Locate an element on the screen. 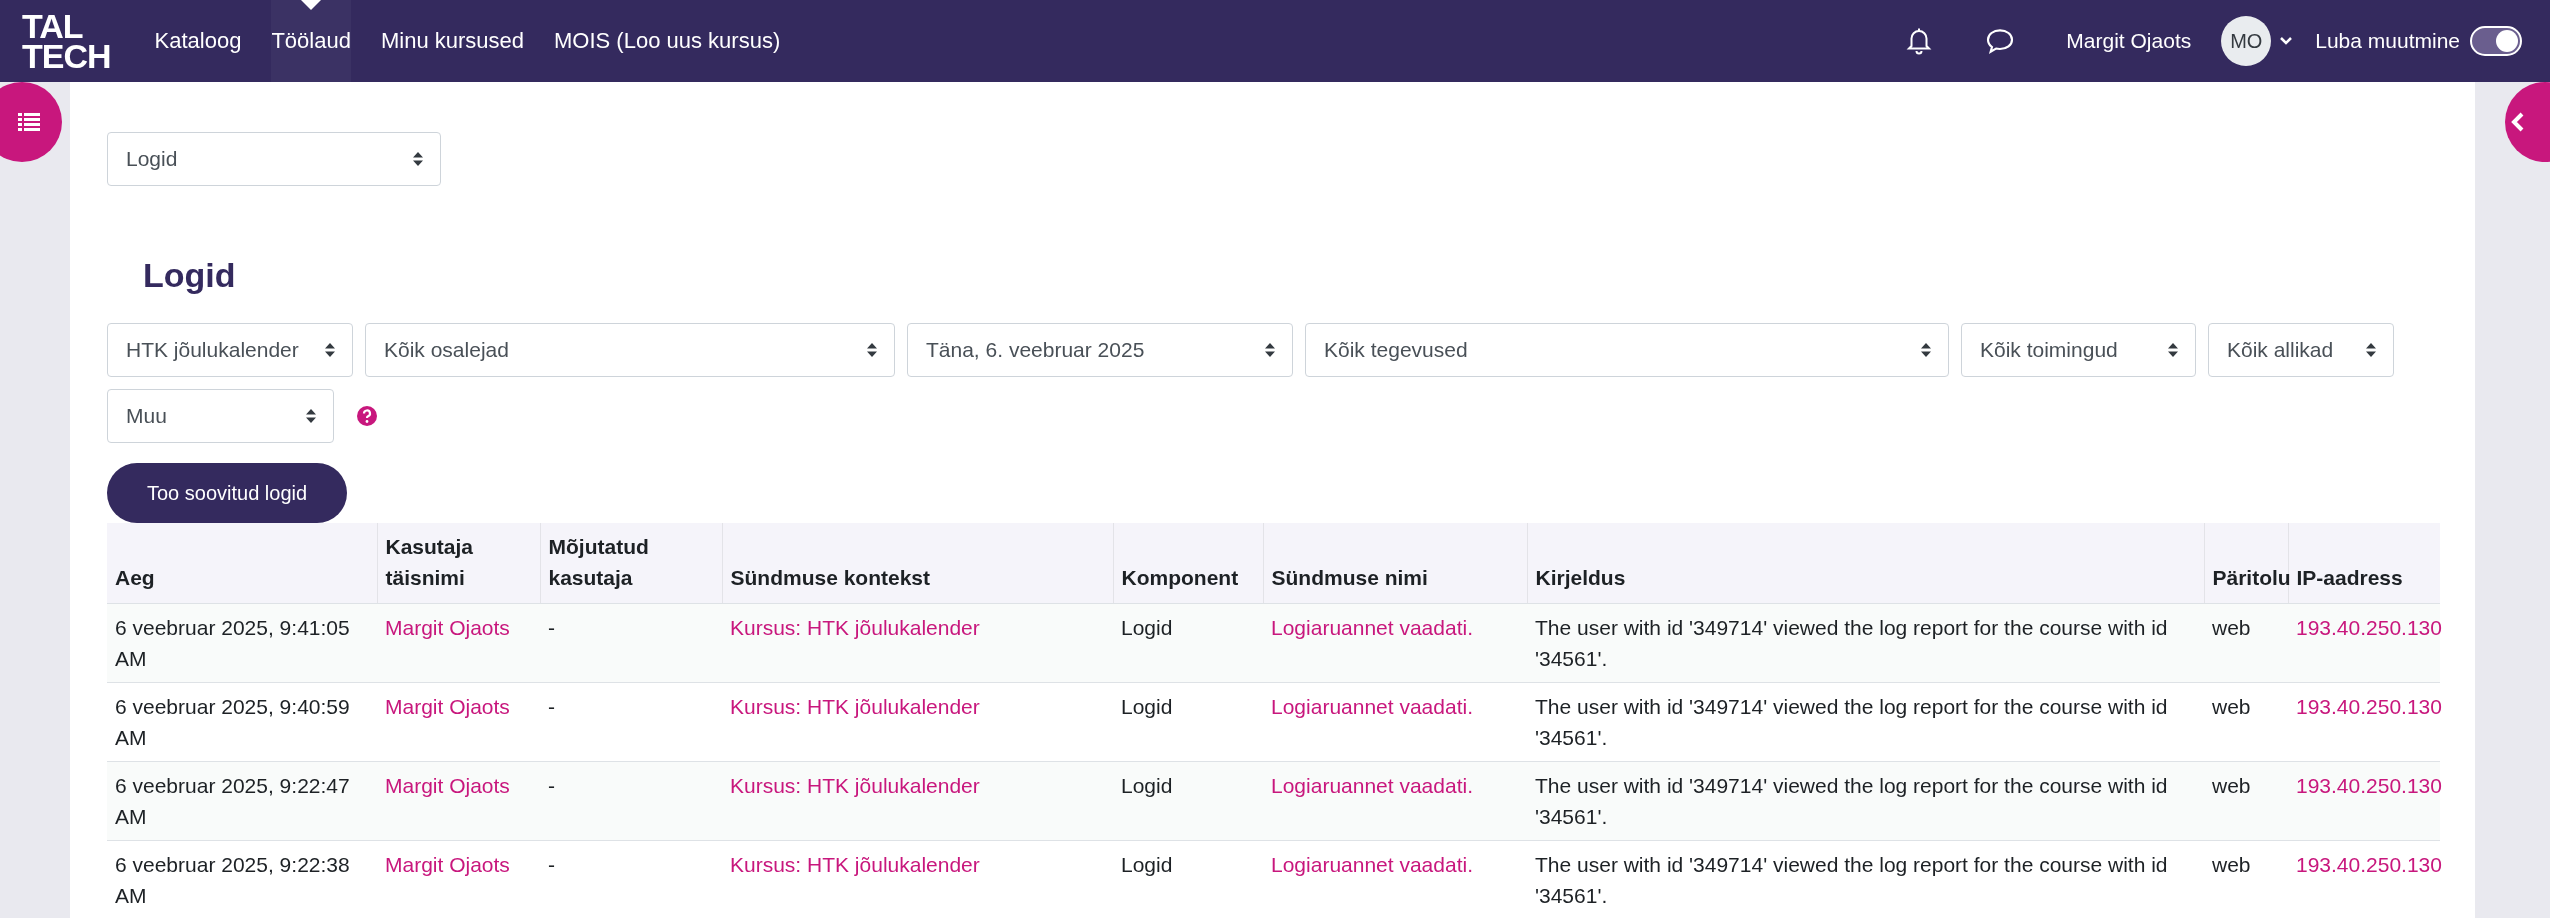 The height and width of the screenshot is (918, 2550). column-header: Kasutaja täisnimi is located at coordinates (458, 563).